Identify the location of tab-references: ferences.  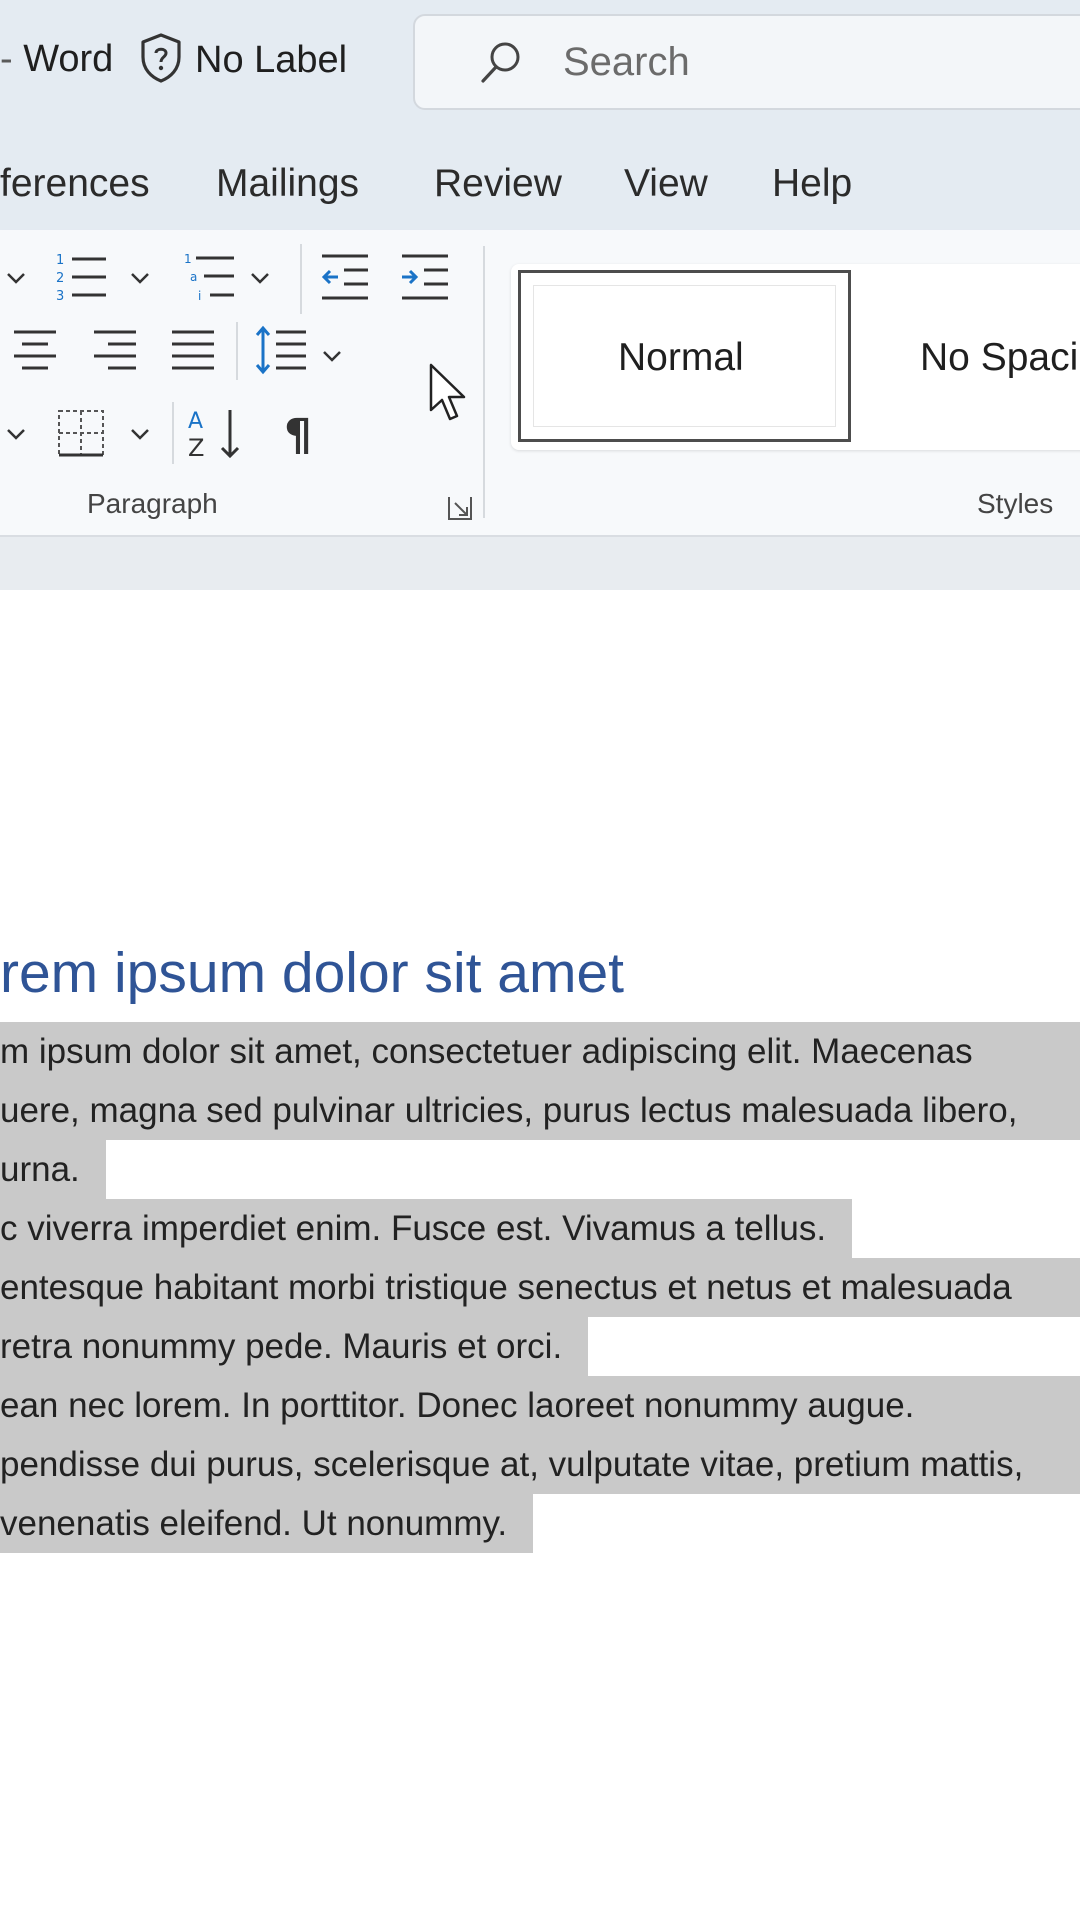
(75, 184).